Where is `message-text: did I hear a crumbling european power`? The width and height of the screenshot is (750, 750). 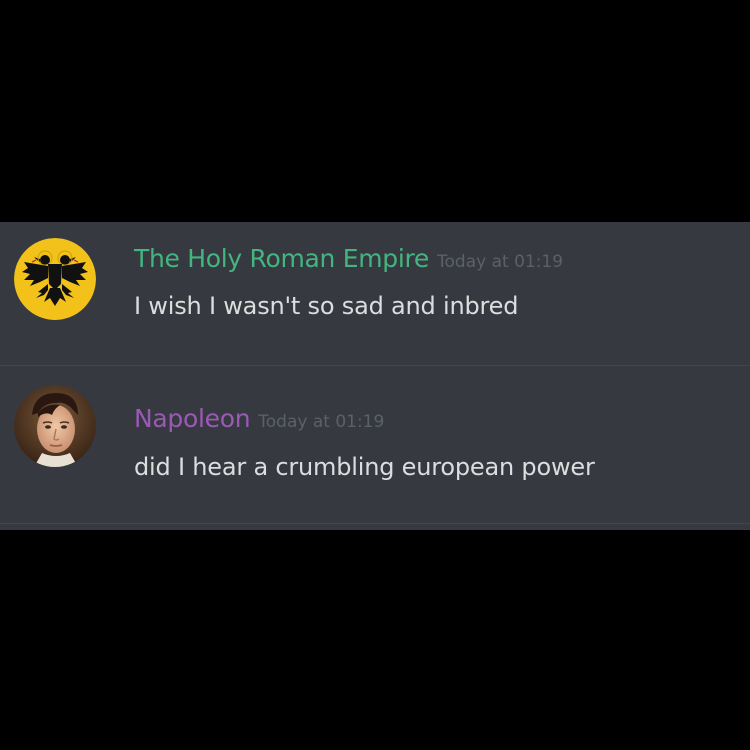
message-text: did I hear a crumbling european power is located at coordinates (364, 467).